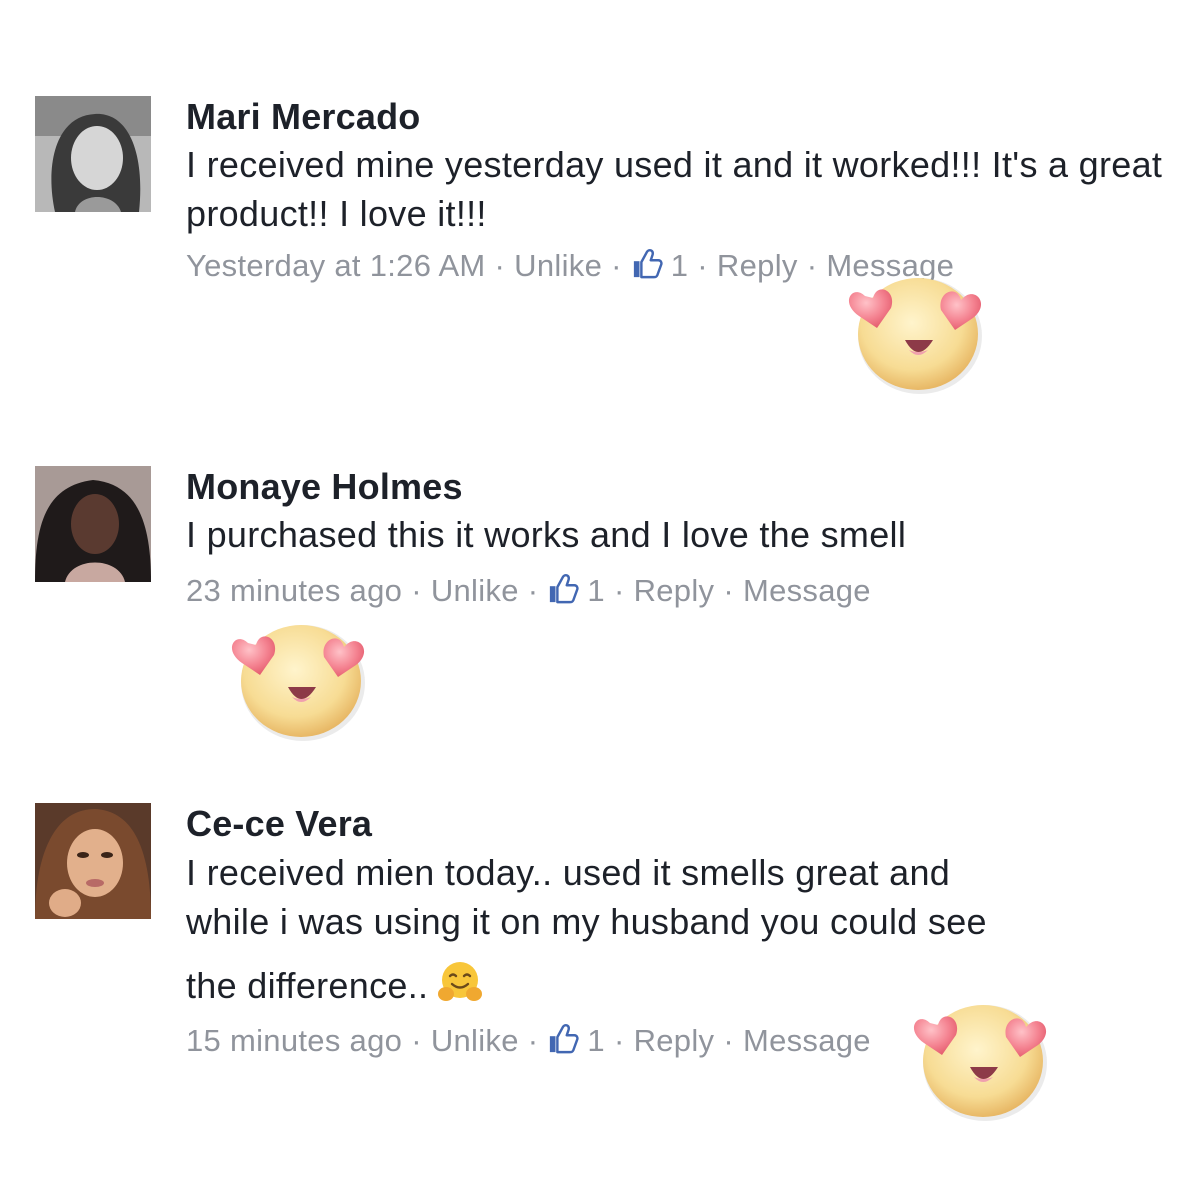  I want to click on author-name: Monaye Holmes, so click(324, 487).